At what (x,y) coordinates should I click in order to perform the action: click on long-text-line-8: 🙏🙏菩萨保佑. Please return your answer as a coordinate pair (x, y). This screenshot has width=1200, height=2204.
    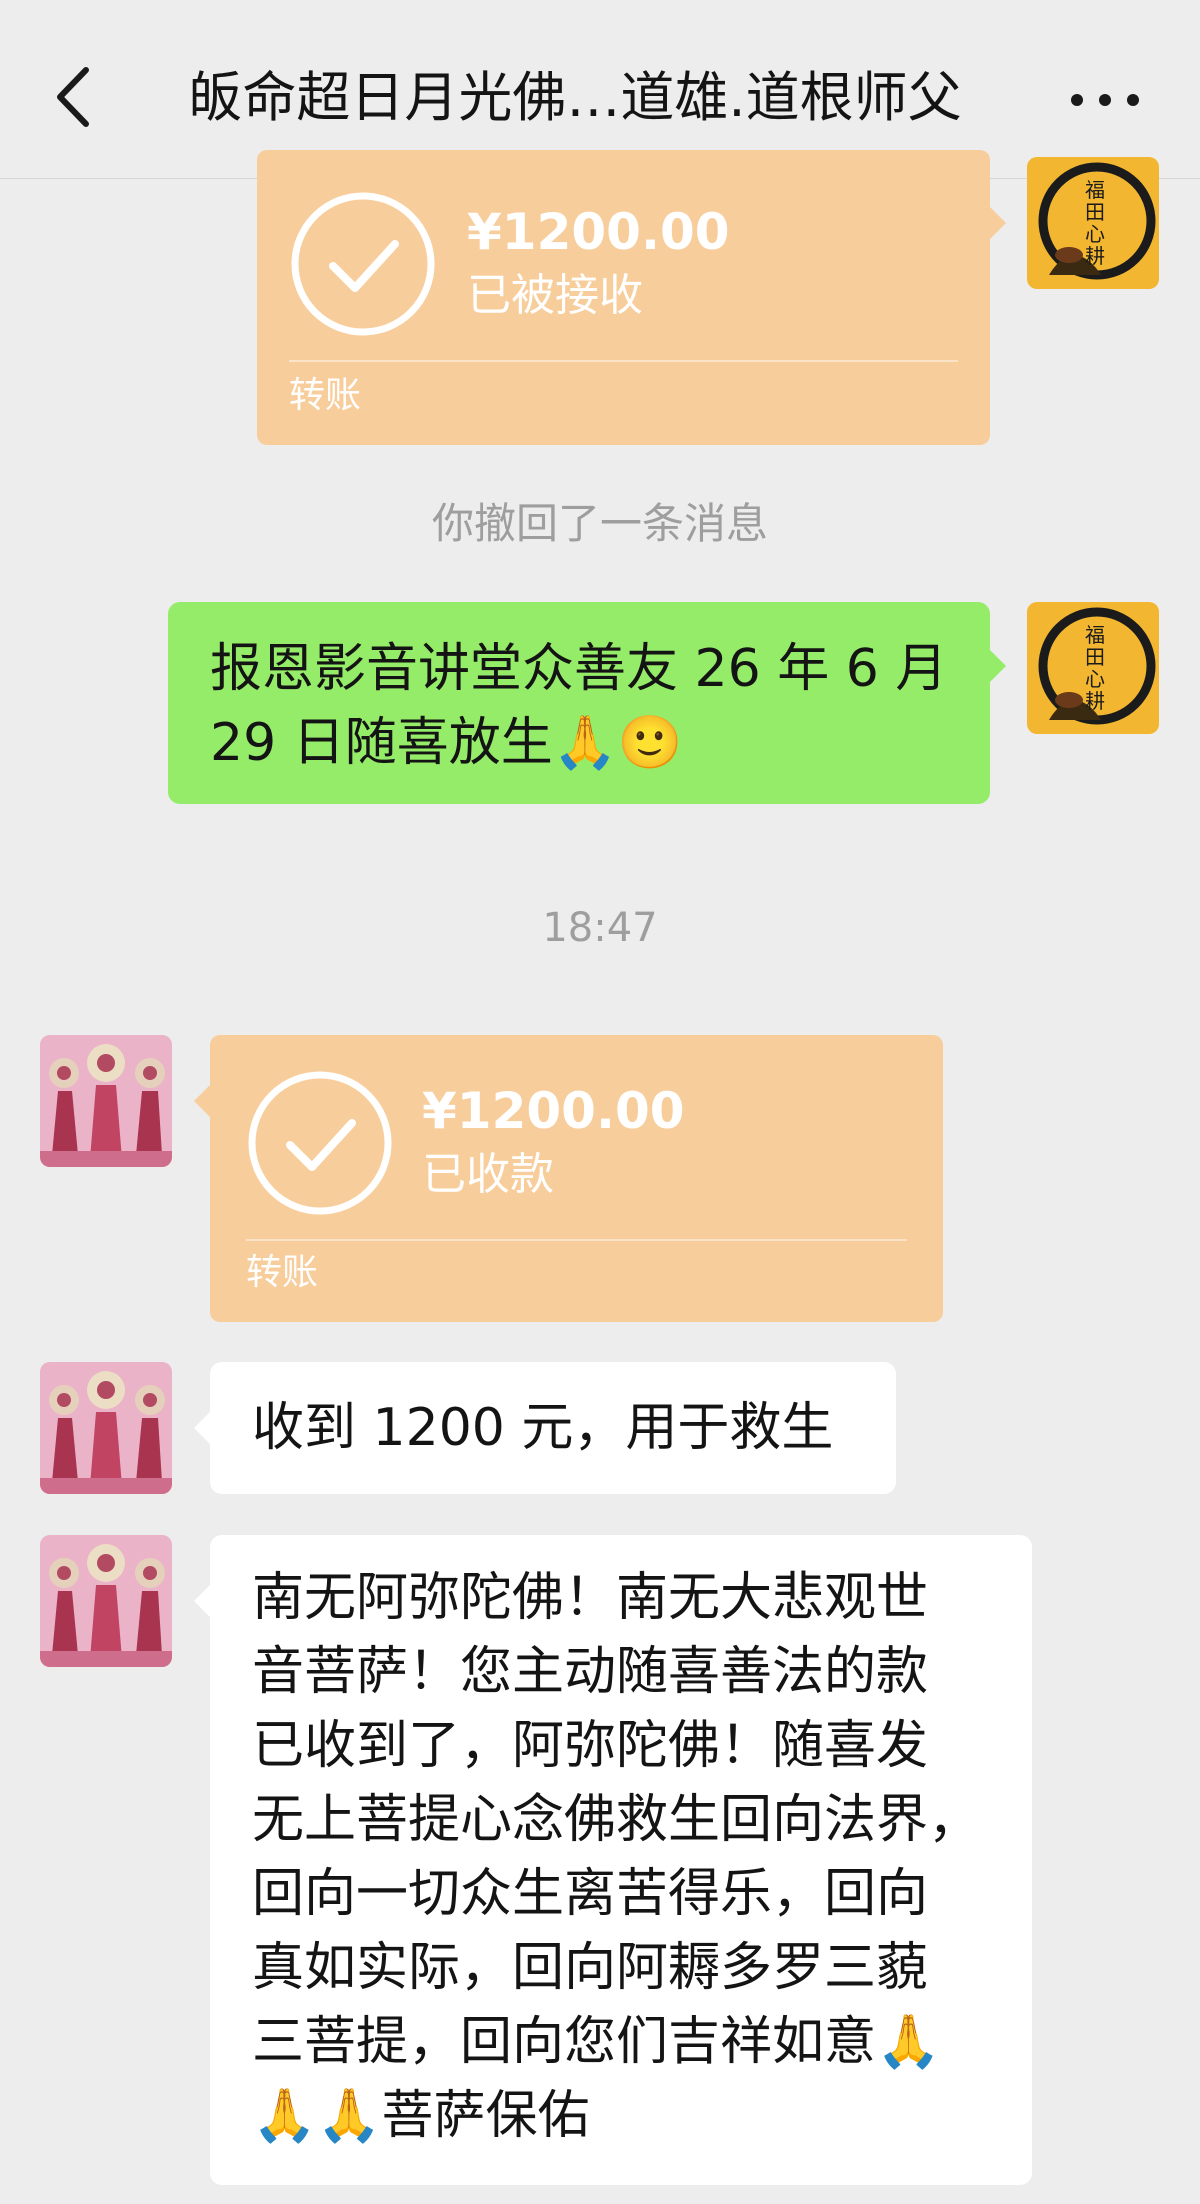
    Looking at the image, I should click on (421, 2116).